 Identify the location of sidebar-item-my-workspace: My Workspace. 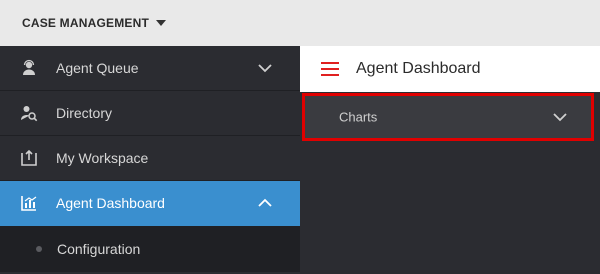
(150, 158).